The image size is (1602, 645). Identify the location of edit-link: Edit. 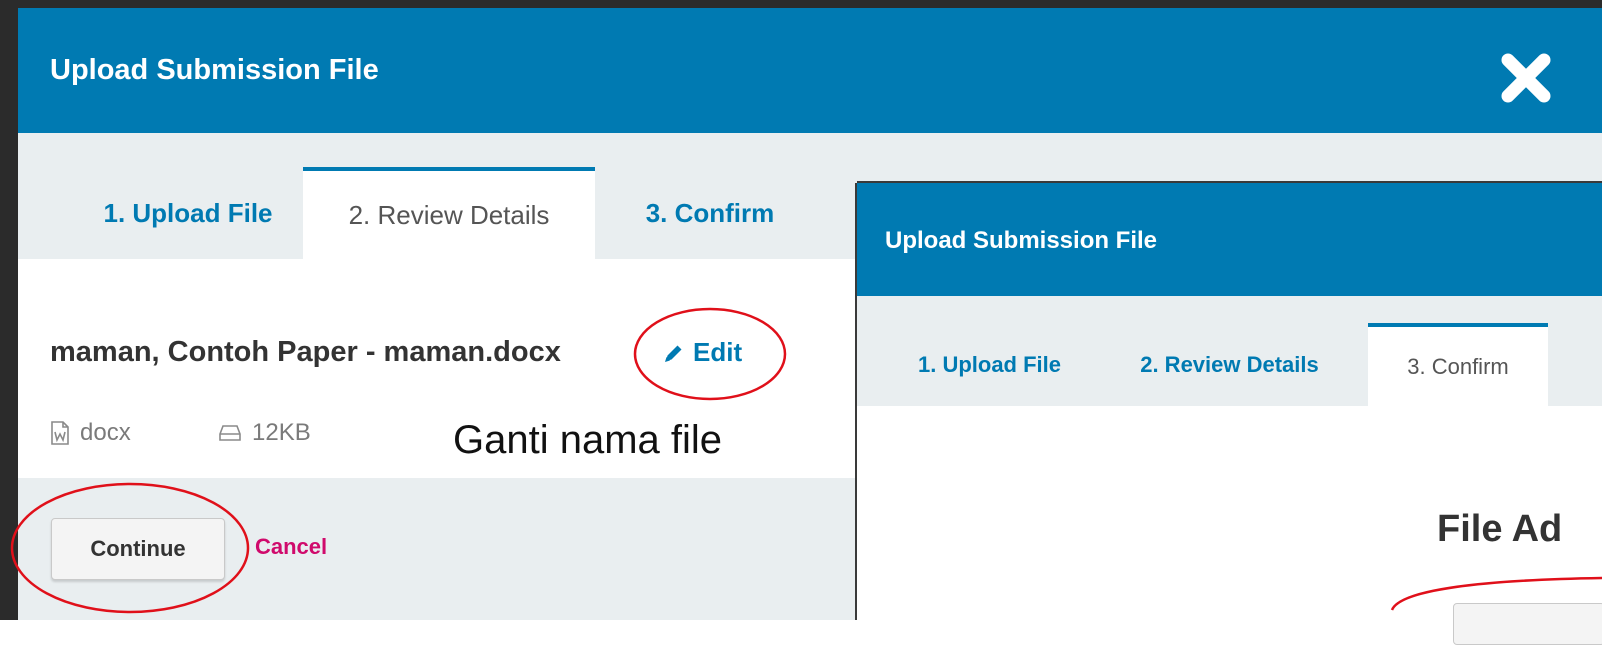
(702, 352).